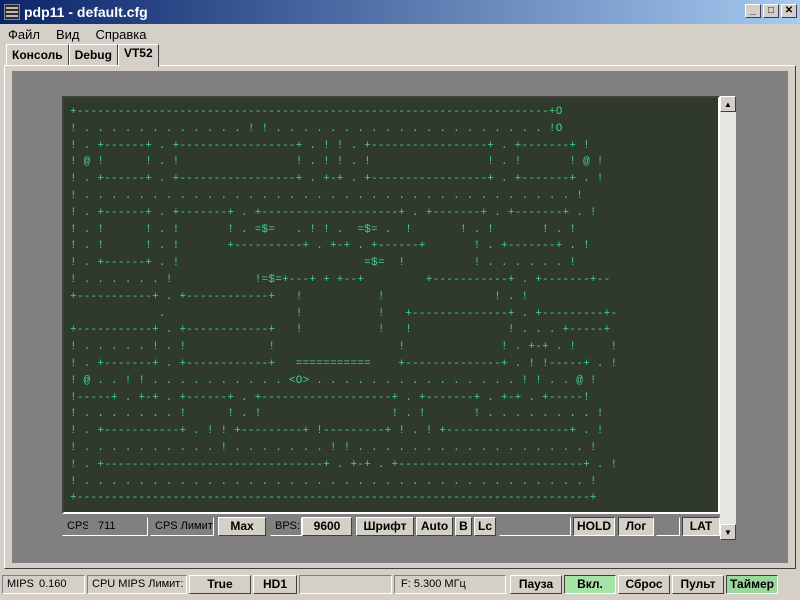  I want to click on bps-button: 9600, so click(327, 526).